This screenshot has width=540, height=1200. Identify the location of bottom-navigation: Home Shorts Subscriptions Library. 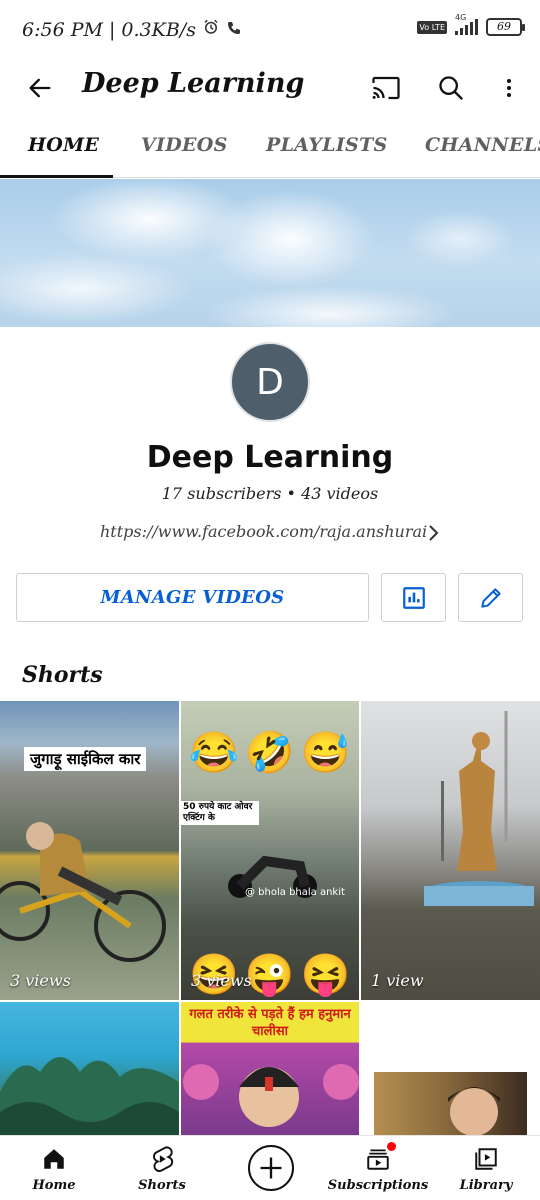
(270, 1167).